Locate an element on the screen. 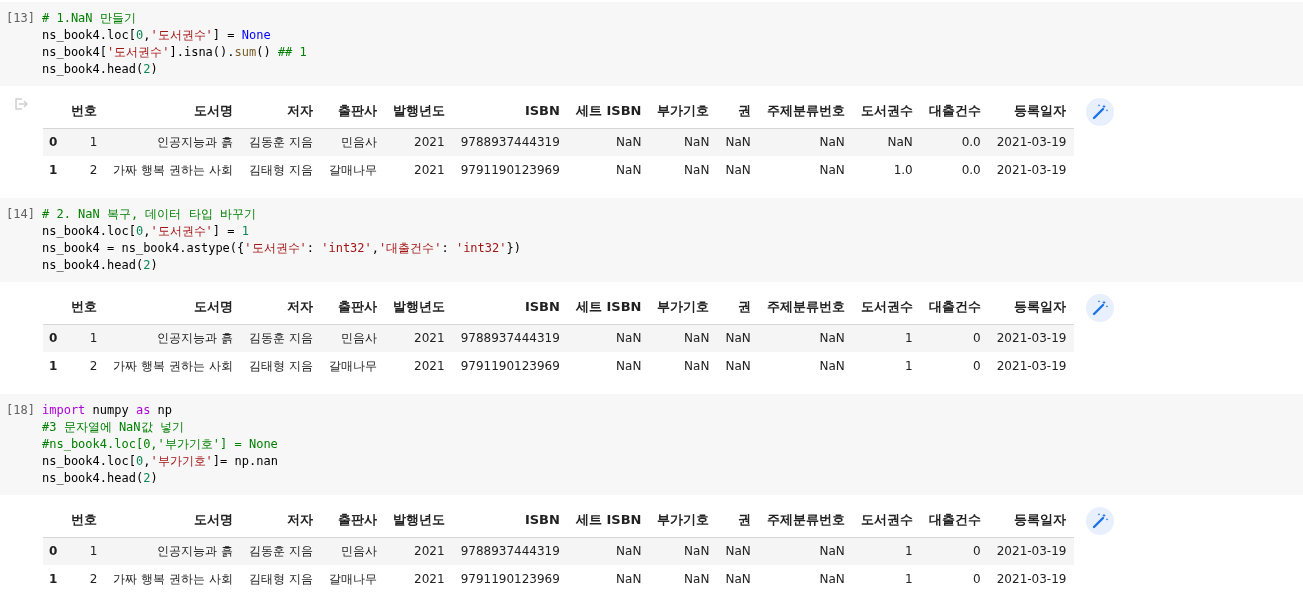 The image size is (1303, 604). column-header: 번호 is located at coordinates (84, 111).